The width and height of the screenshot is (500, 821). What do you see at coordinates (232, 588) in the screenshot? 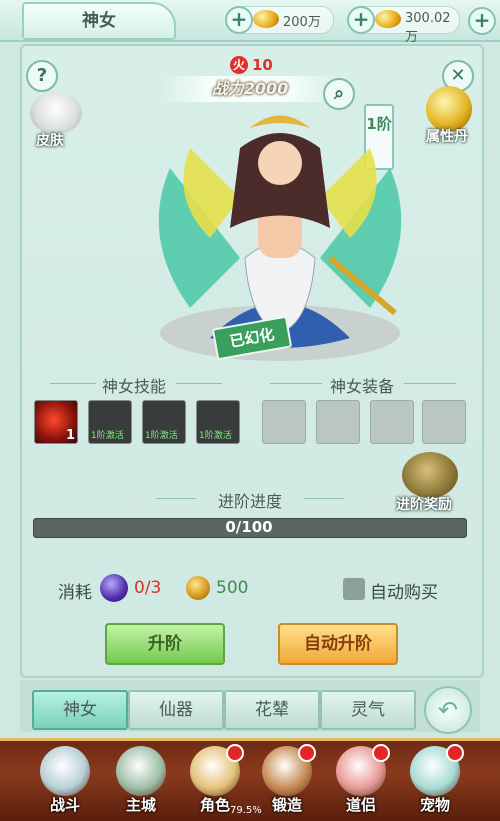
I see `gold-cost: 500` at bounding box center [232, 588].